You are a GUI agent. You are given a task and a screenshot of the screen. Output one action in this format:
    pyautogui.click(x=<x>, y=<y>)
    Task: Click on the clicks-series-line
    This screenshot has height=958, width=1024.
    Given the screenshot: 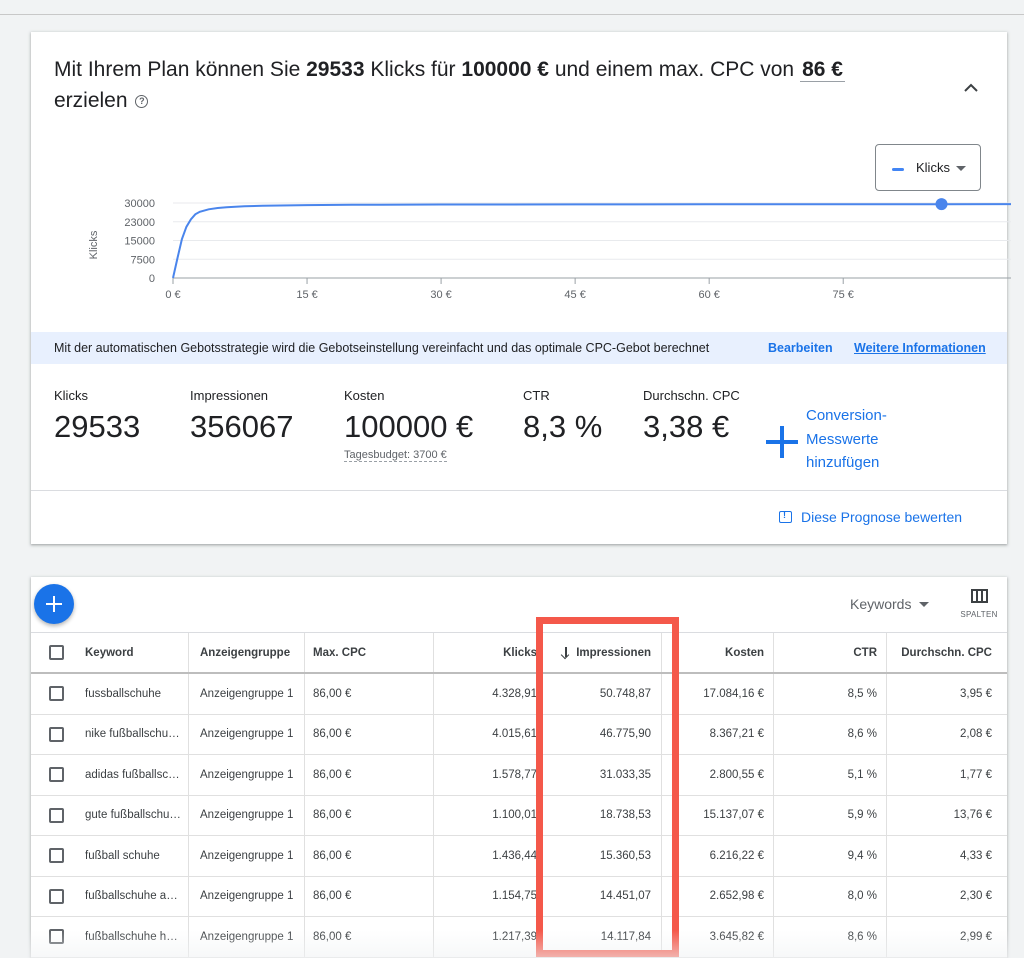 What is the action you would take?
    pyautogui.click(x=593, y=241)
    